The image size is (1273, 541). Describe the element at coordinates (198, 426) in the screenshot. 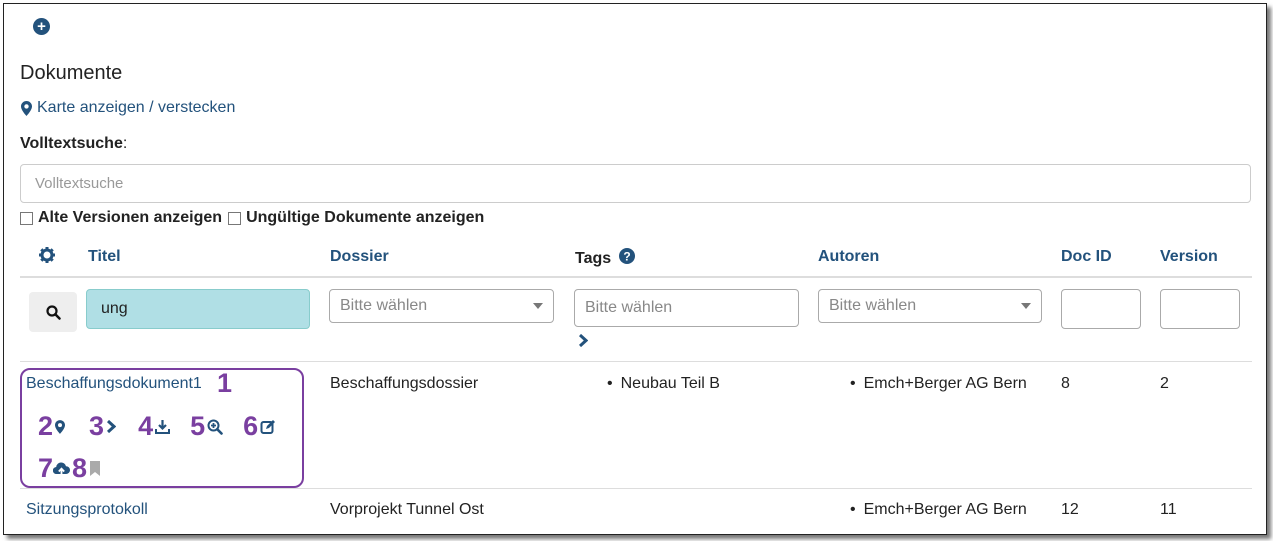

I see `annotation-5: 5` at that location.